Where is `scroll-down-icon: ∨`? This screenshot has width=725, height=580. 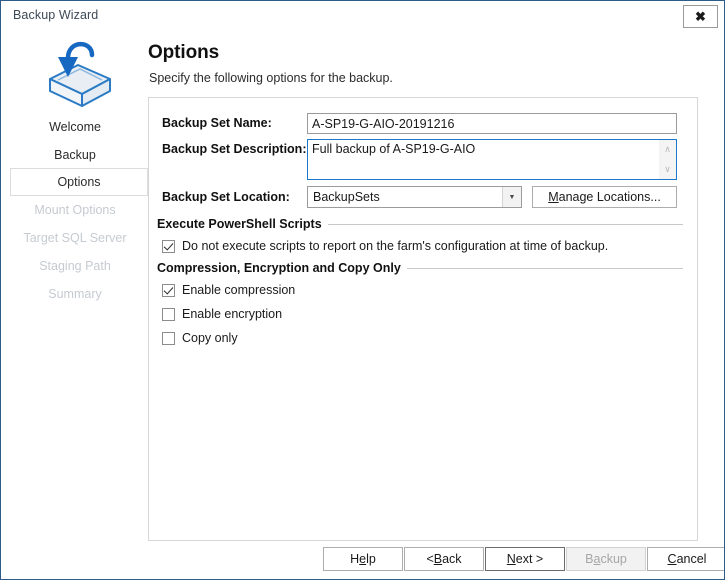 scroll-down-icon: ∨ is located at coordinates (667, 170).